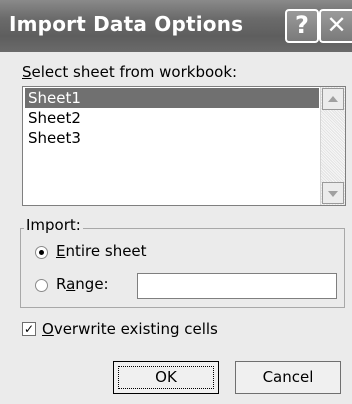  Describe the element at coordinates (53, 225) in the screenshot. I see `import-group-legend: Import:` at that location.